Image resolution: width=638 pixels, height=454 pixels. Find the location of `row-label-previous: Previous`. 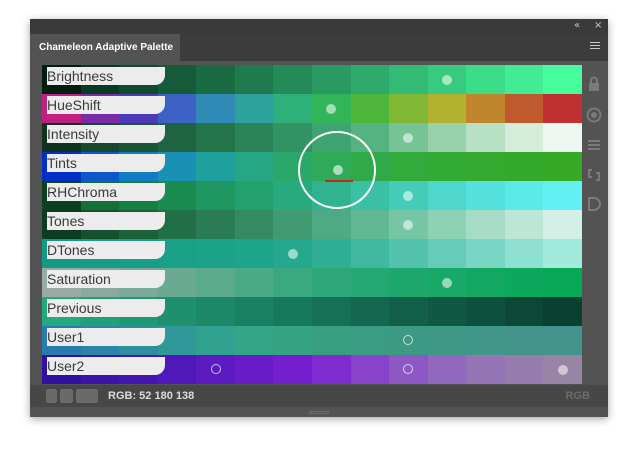

row-label-previous: Previous is located at coordinates (106, 308).